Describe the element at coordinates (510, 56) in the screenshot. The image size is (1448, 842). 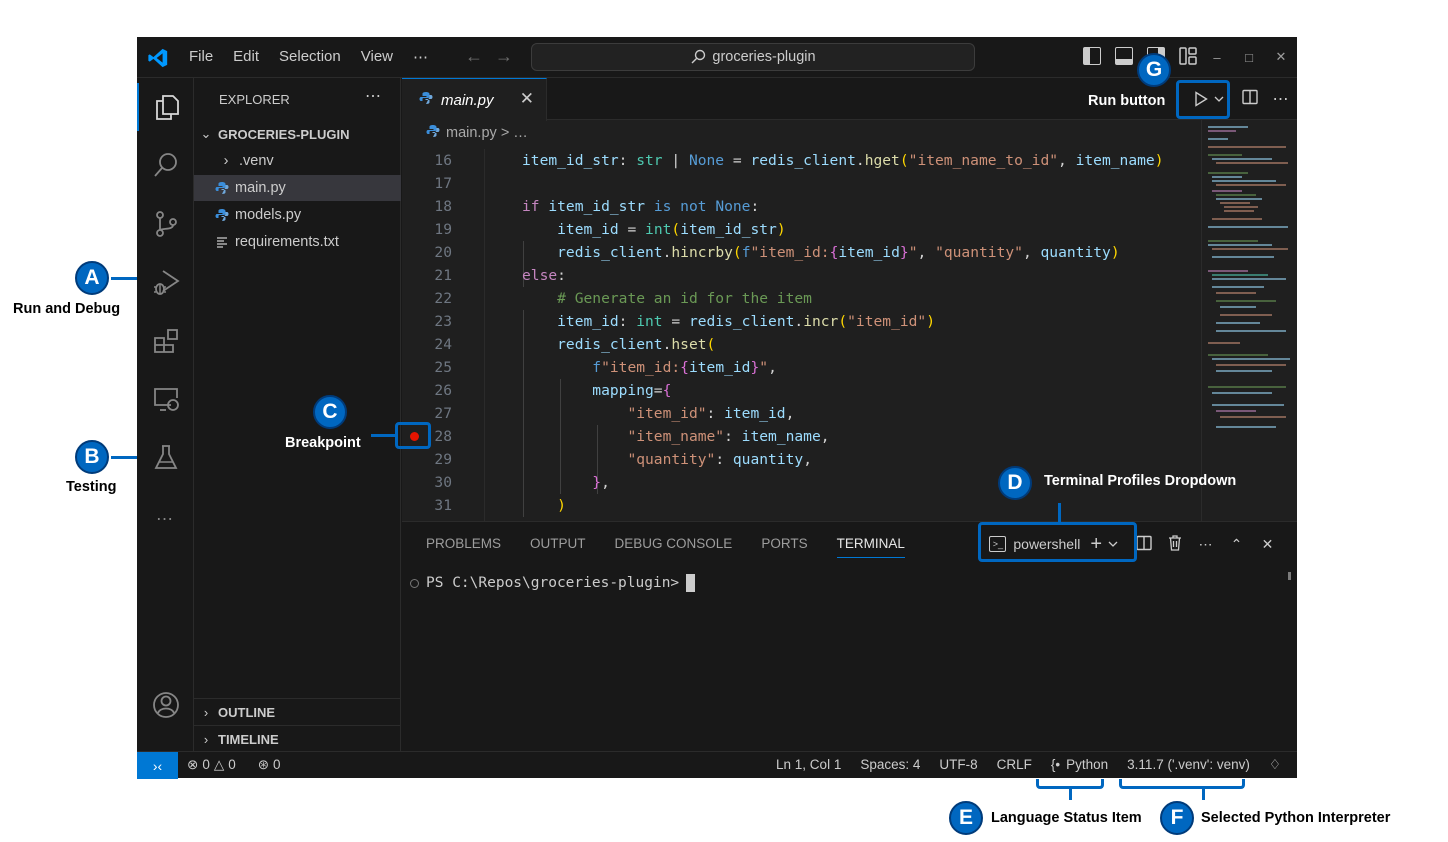
I see `forward-arrow-icon: →` at that location.